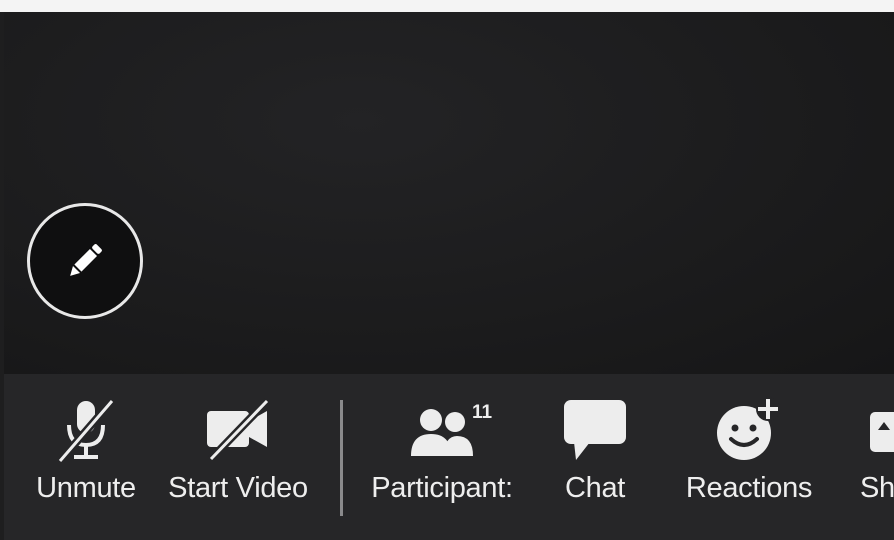 The height and width of the screenshot is (540, 894). What do you see at coordinates (877, 430) in the screenshot?
I see `share-screen-icon` at bounding box center [877, 430].